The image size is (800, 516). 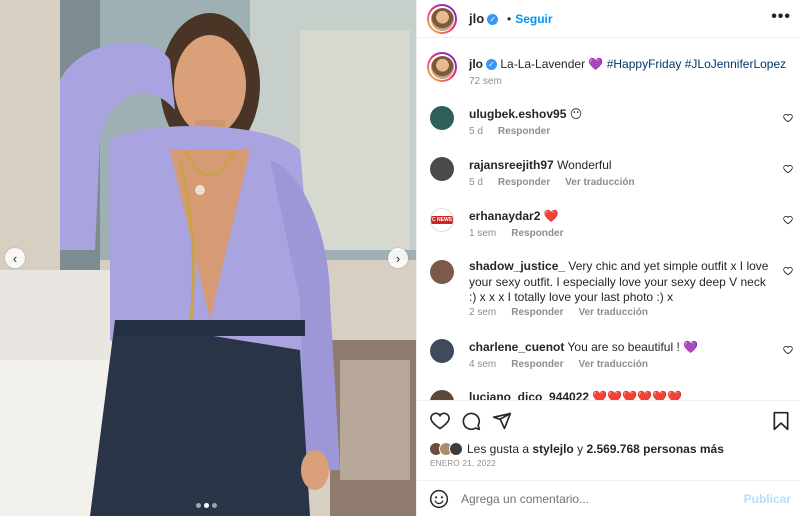 I want to click on share-icon, so click(x=502, y=421).